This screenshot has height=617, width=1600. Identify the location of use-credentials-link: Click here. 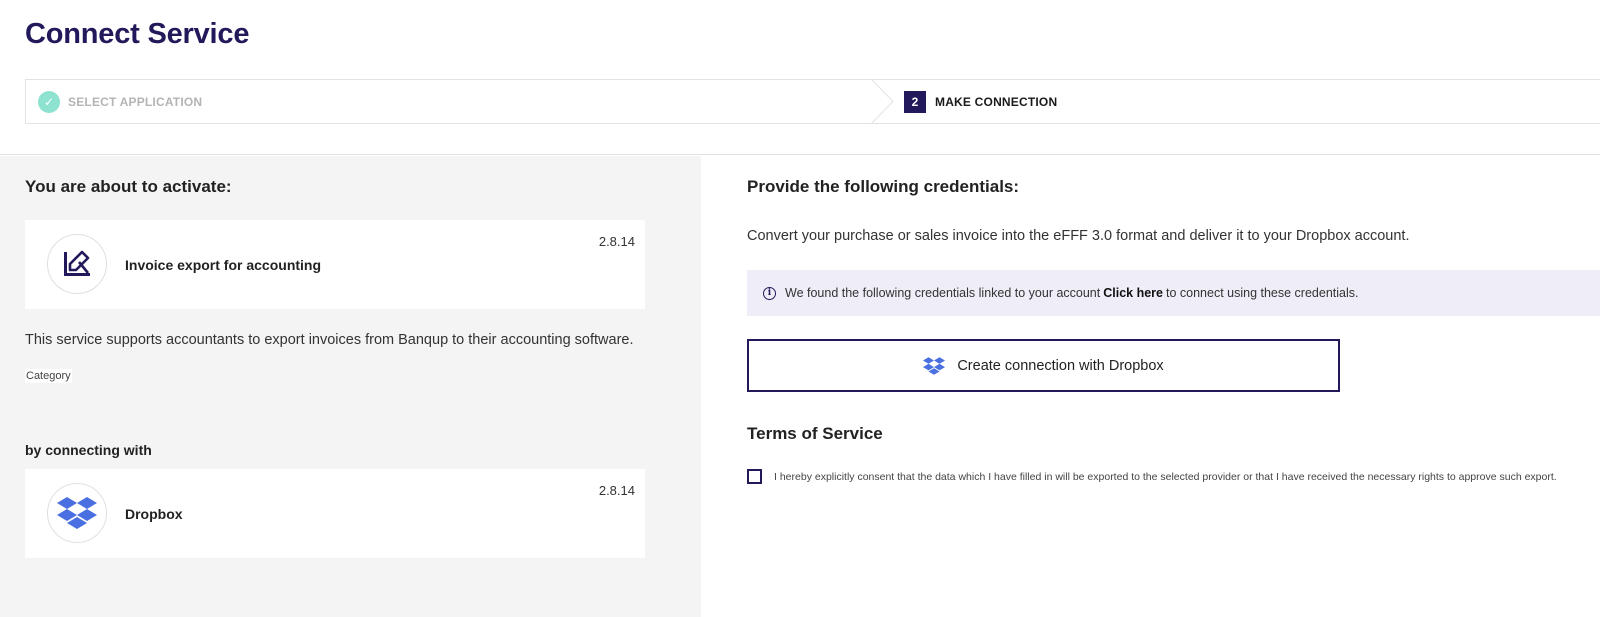
(1133, 293).